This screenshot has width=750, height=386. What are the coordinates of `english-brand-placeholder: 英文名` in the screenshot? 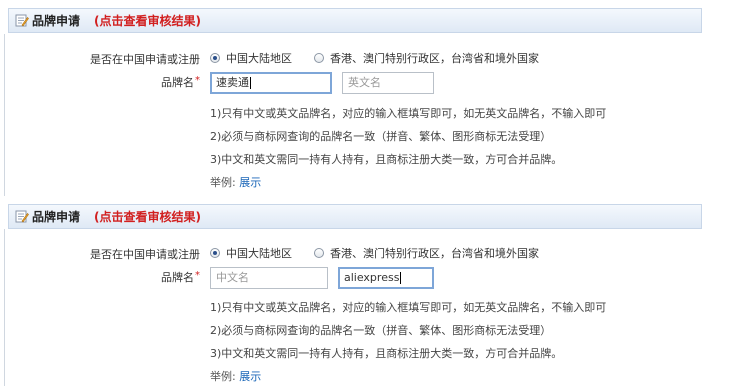 It's located at (364, 82).